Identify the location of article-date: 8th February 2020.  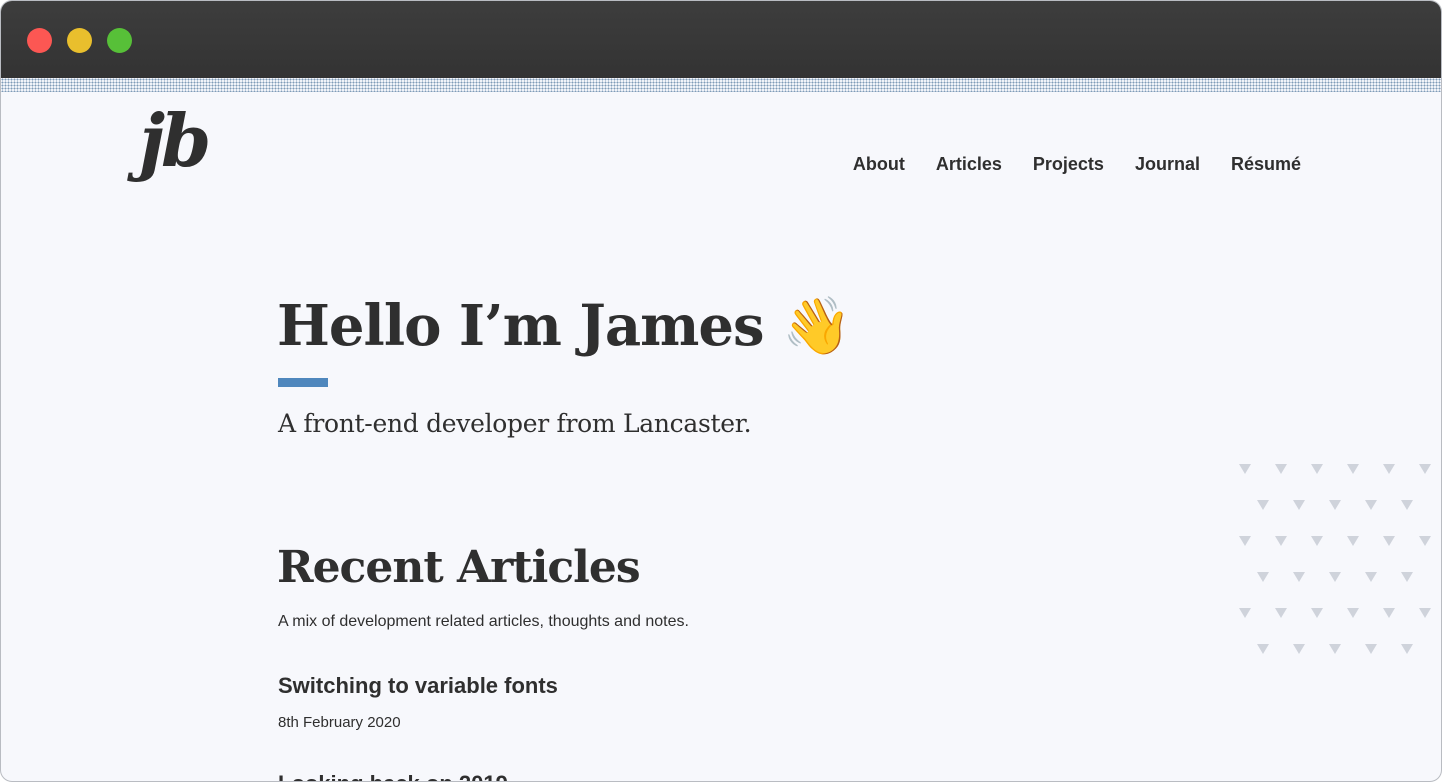
(339, 722).